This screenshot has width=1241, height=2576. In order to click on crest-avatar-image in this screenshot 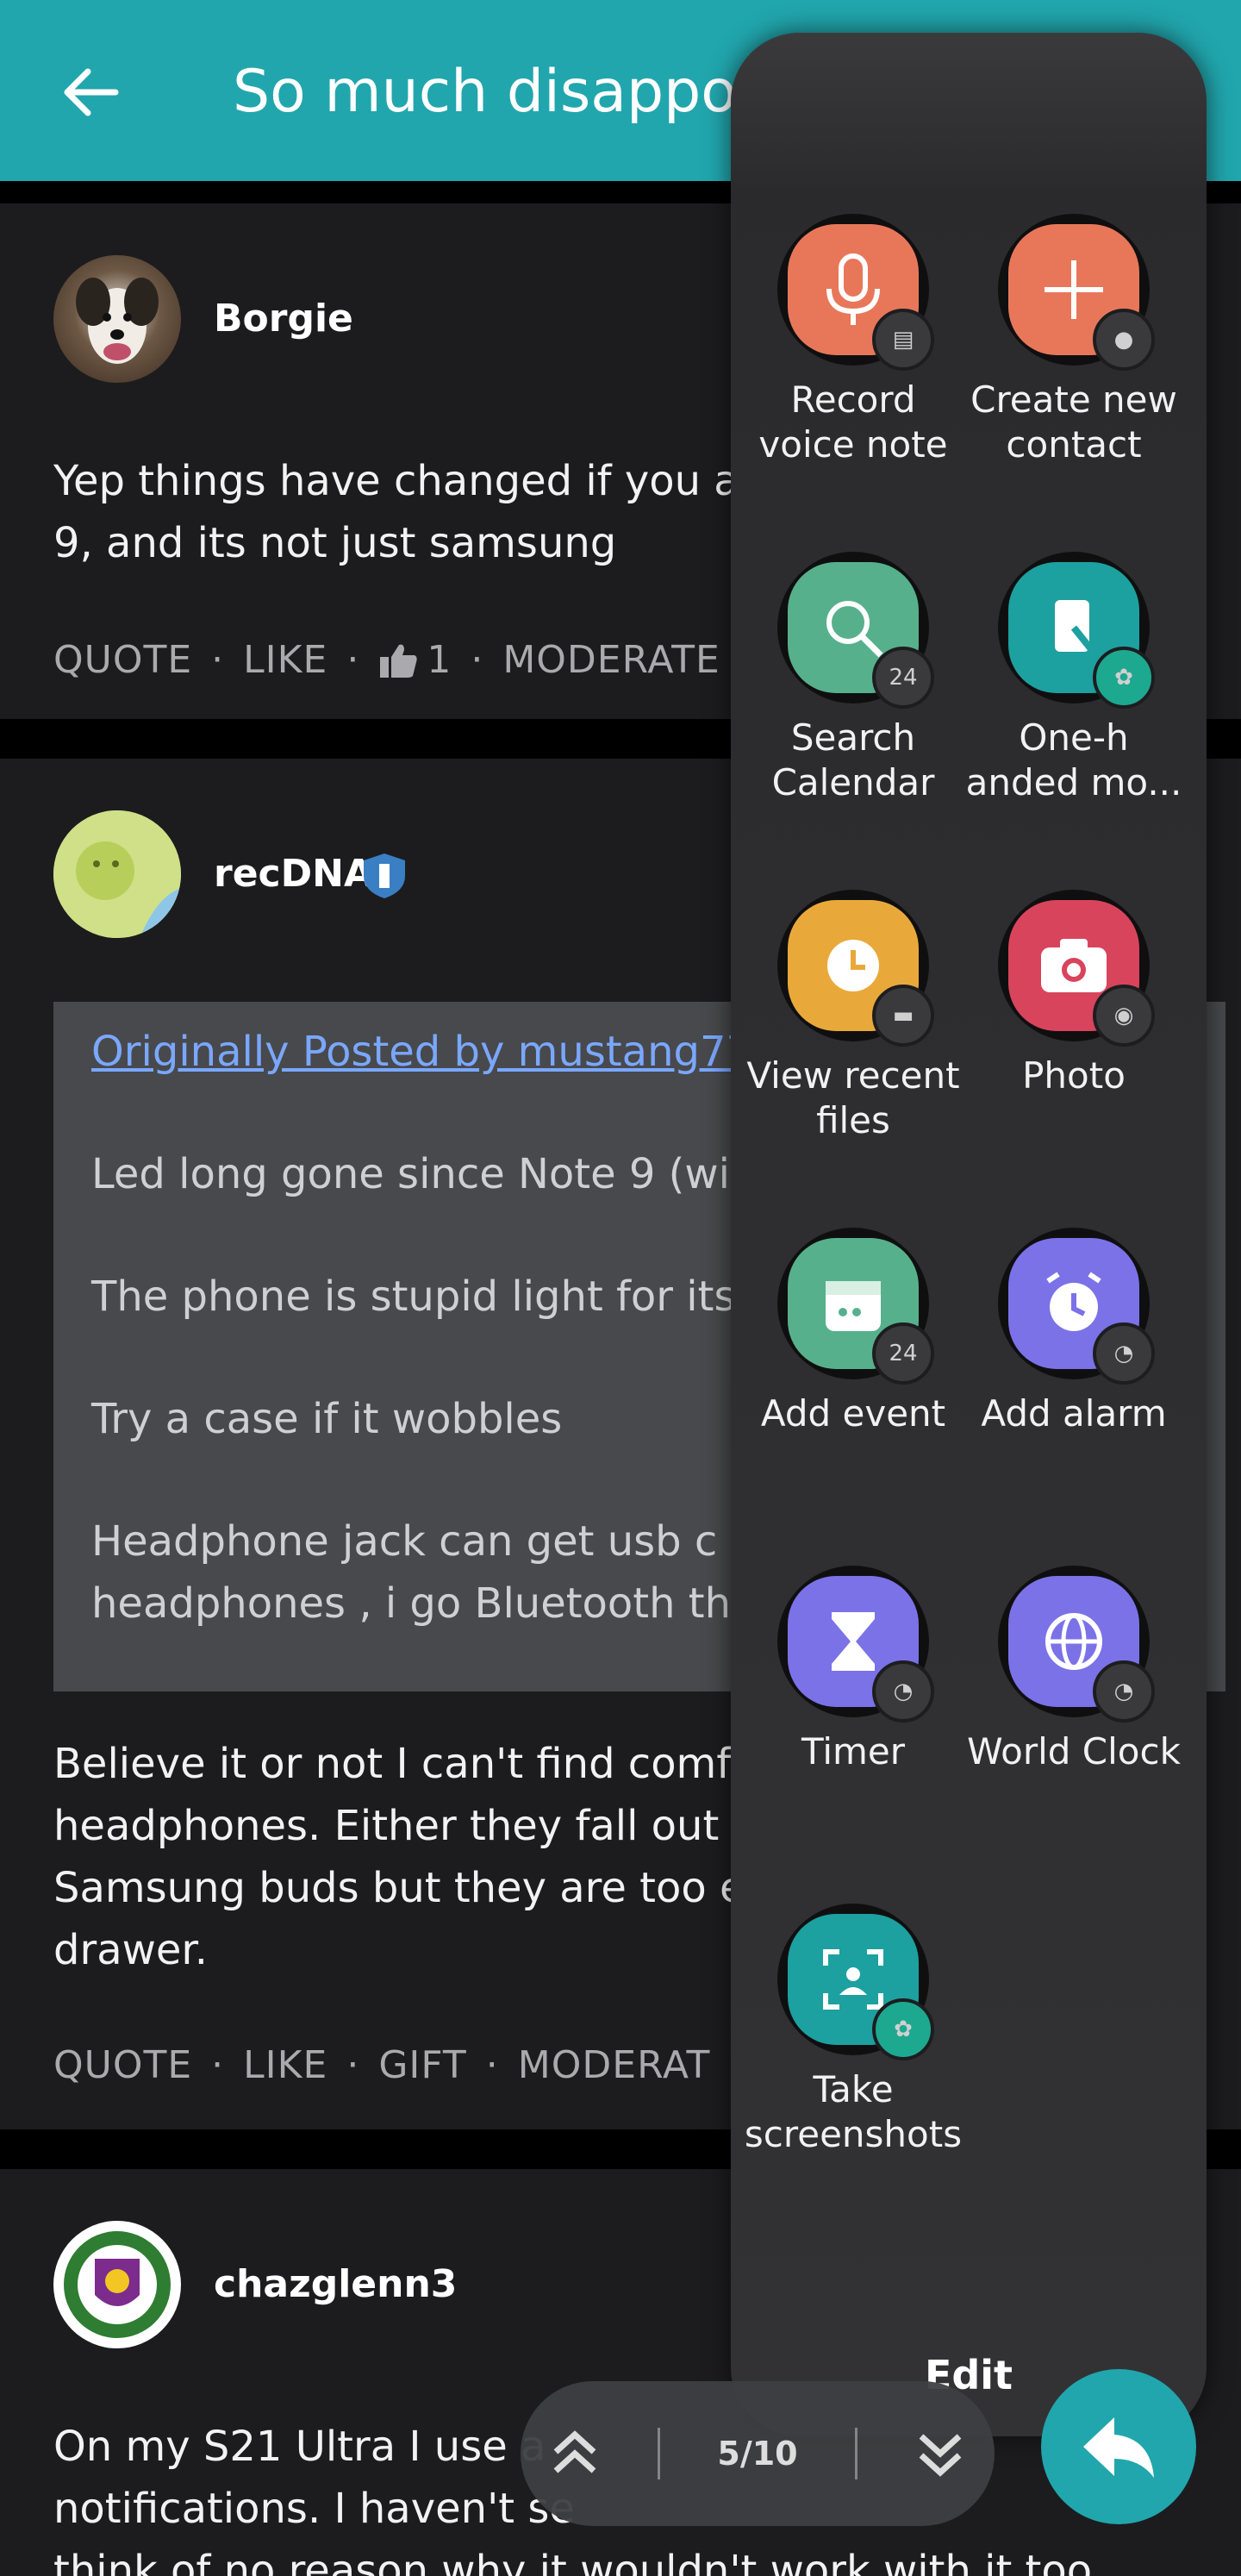, I will do `click(117, 2284)`.